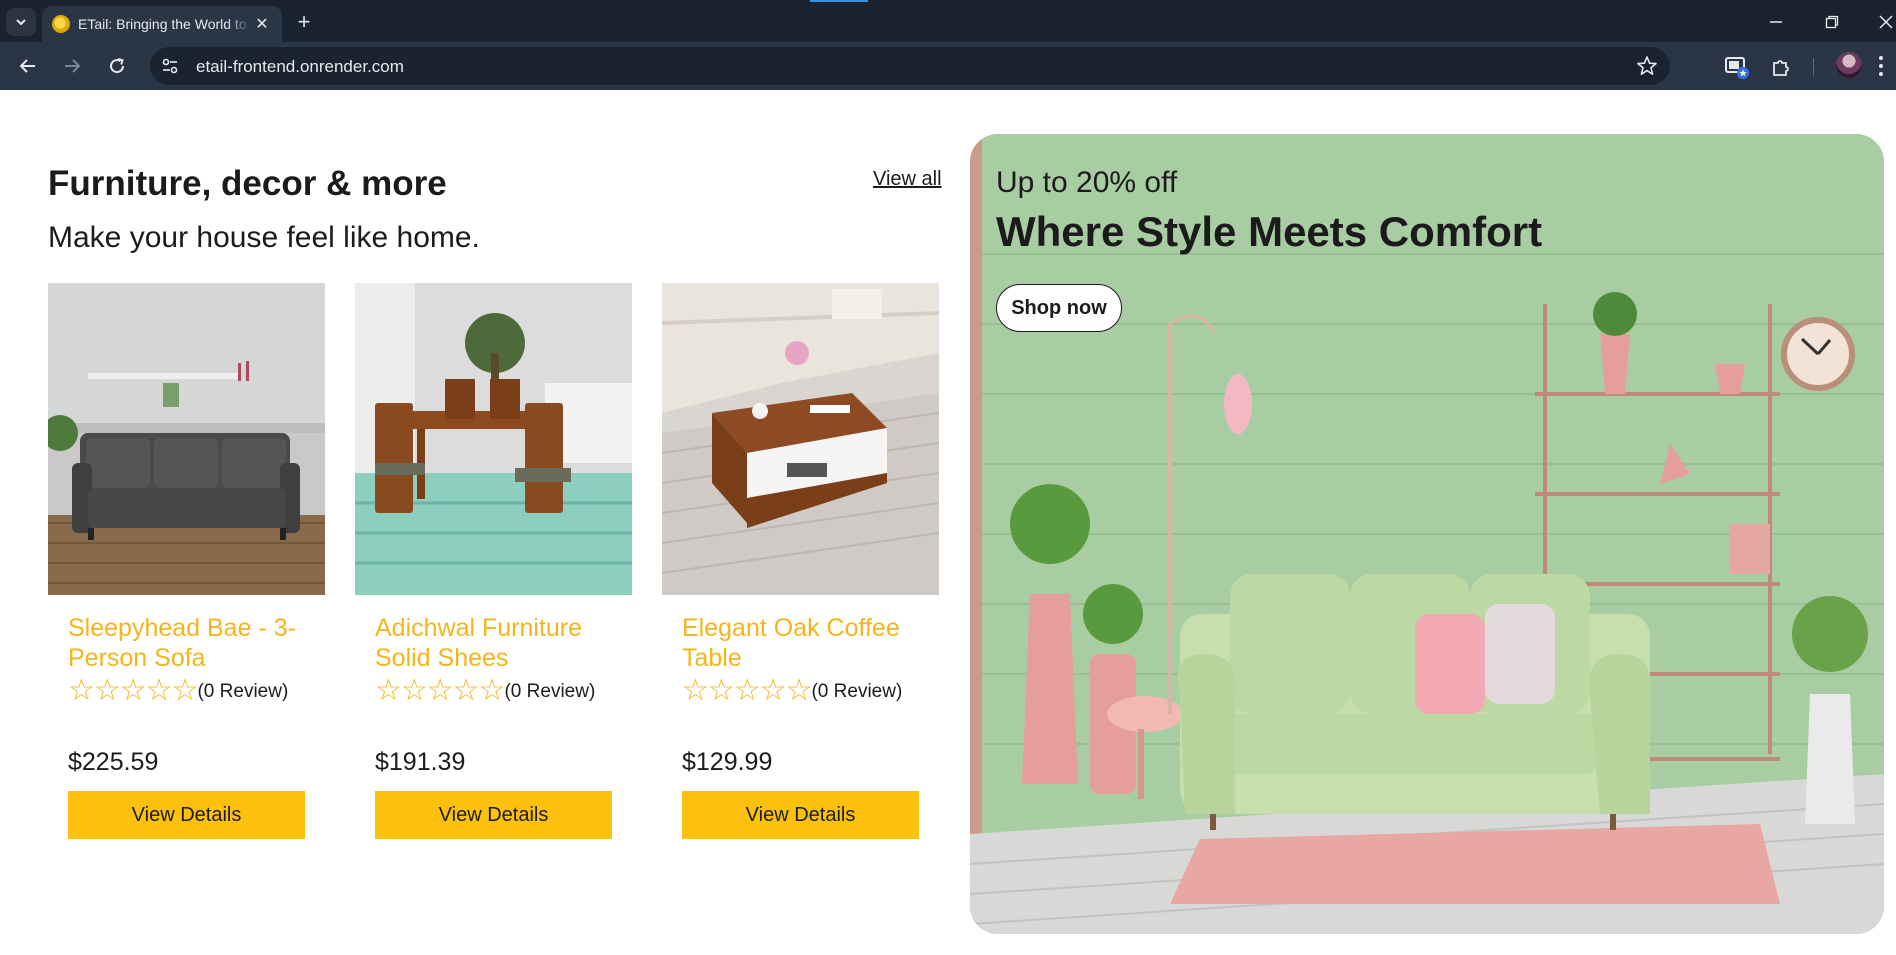 The height and width of the screenshot is (955, 1896). I want to click on product-image-sofa, so click(186, 439).